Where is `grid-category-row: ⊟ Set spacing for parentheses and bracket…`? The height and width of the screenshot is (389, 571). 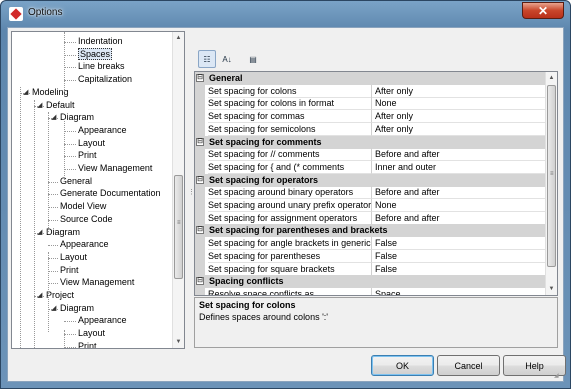
grid-category-row: ⊟ Set spacing for parentheses and bracket… is located at coordinates (370, 231).